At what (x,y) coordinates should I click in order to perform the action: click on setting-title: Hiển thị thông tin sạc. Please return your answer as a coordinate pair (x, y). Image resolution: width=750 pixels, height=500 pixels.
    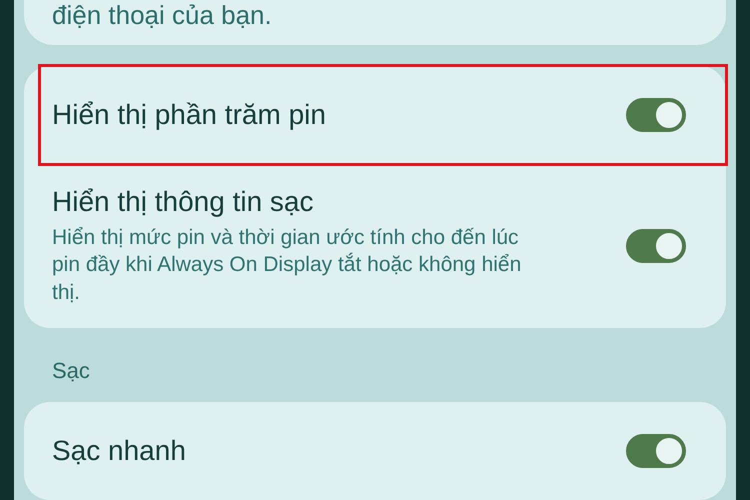
    Looking at the image, I should click on (183, 202).